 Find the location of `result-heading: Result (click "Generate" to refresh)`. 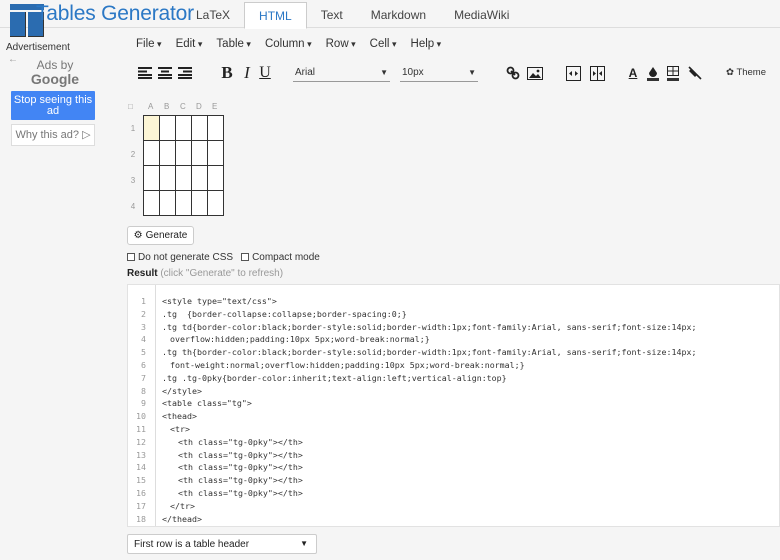

result-heading: Result (click "Generate" to refresh) is located at coordinates (205, 273).